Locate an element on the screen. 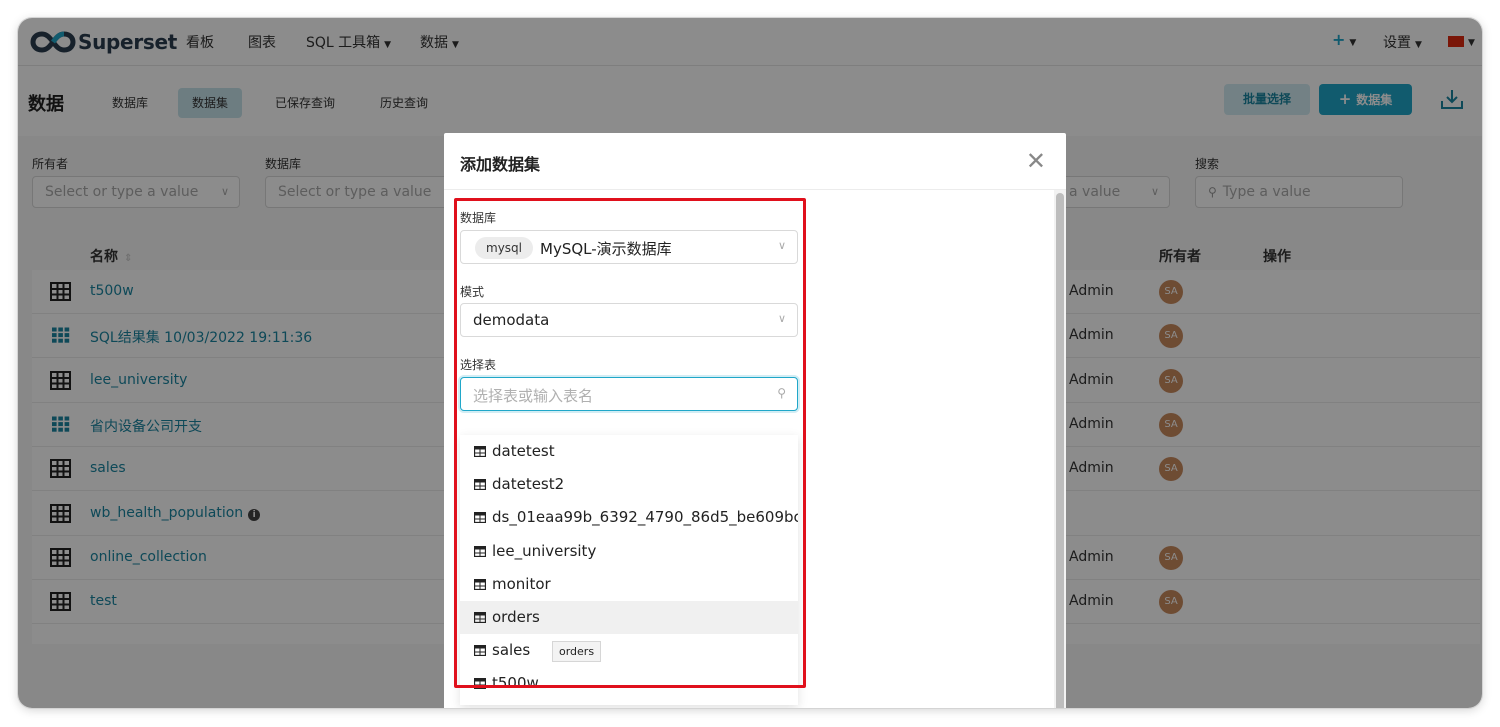  close-icon: ✕ is located at coordinates (1036, 161).